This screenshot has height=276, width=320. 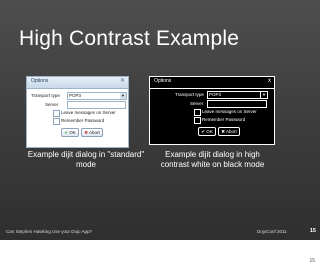 What do you see at coordinates (49, 231) in the screenshot?
I see `footer-talk-title: Can Stephen Hawking Use your Dojo App?` at bounding box center [49, 231].